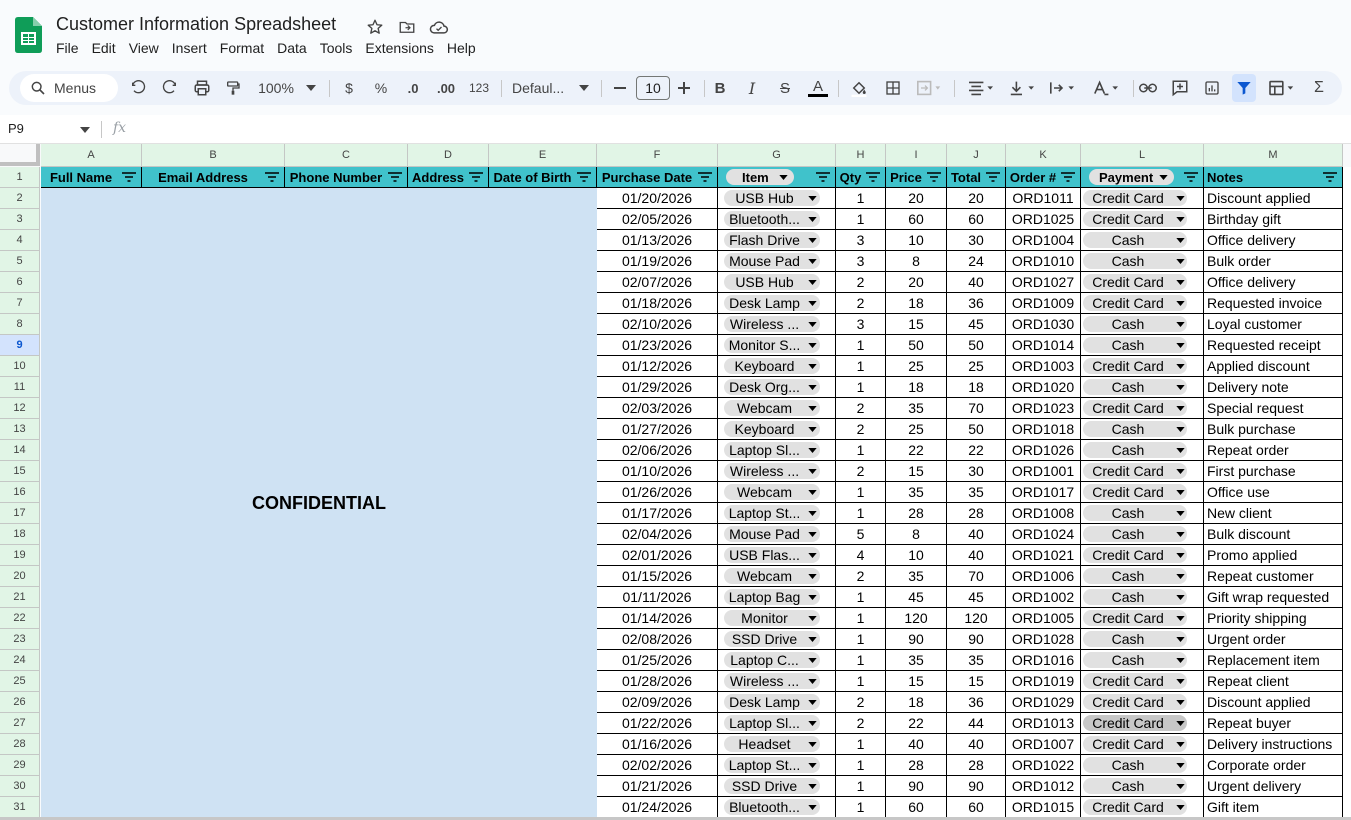  What do you see at coordinates (1043, 282) in the screenshot?
I see `cell-order: ORD1027` at bounding box center [1043, 282].